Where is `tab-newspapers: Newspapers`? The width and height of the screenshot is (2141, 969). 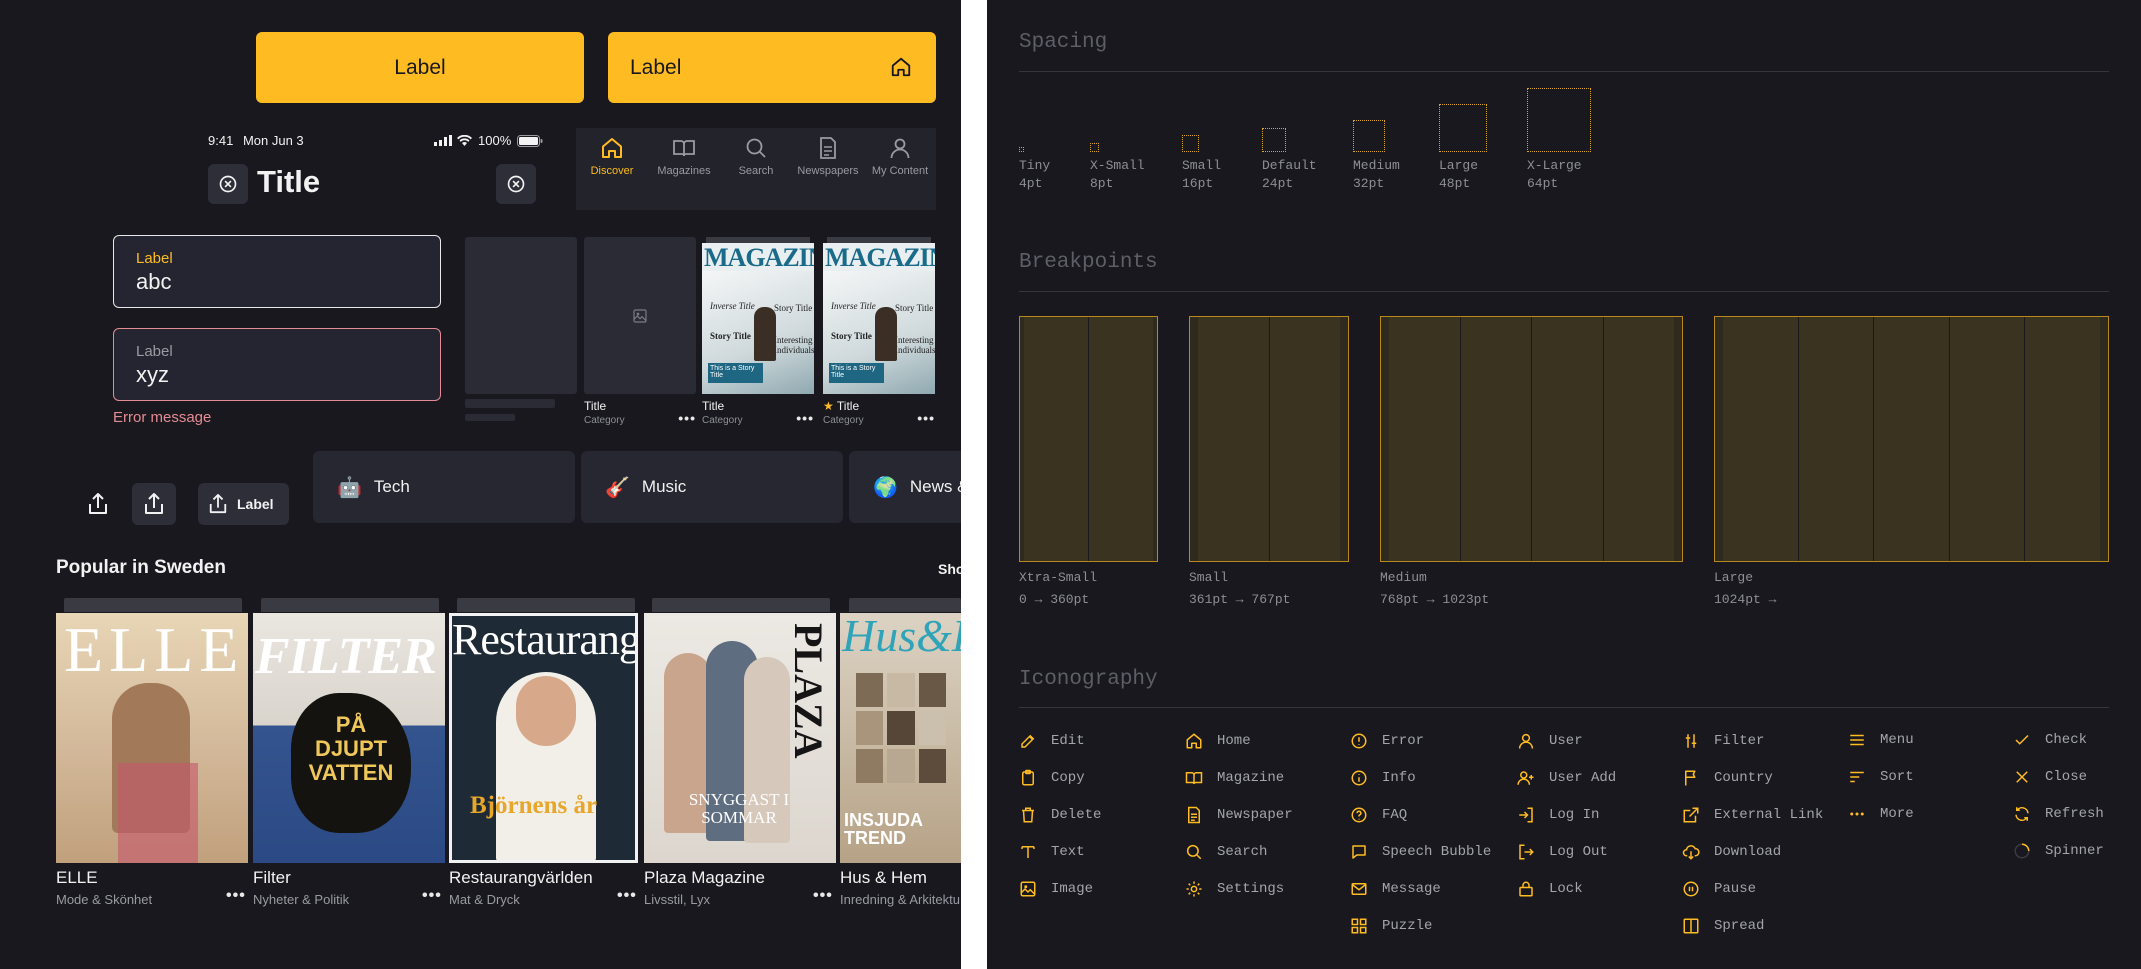 tab-newspapers: Newspapers is located at coordinates (828, 173).